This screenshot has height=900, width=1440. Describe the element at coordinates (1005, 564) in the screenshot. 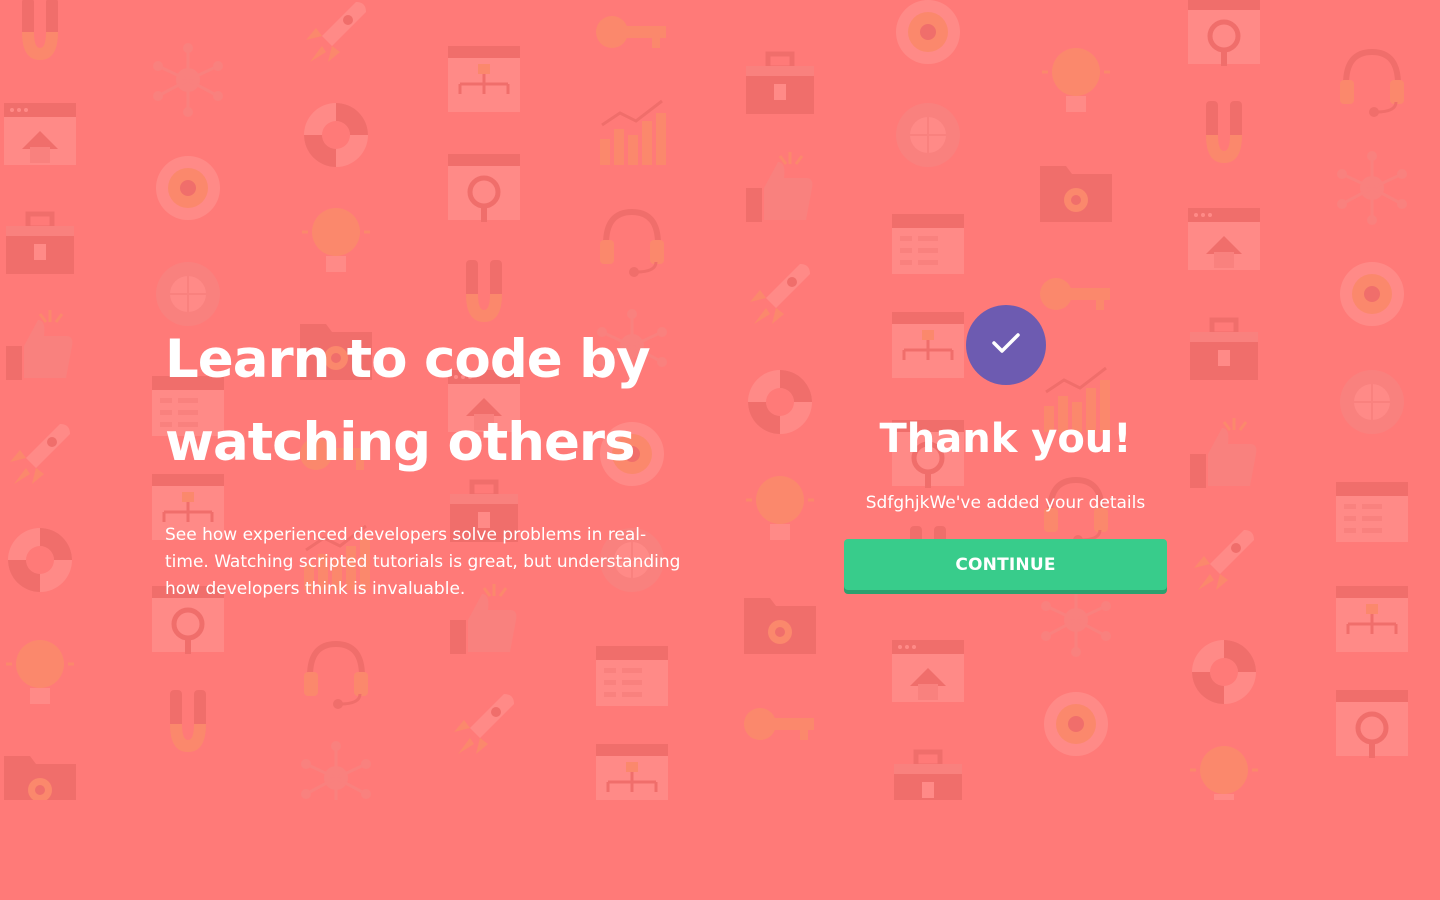

I see `continue-button: CONTINUE` at that location.